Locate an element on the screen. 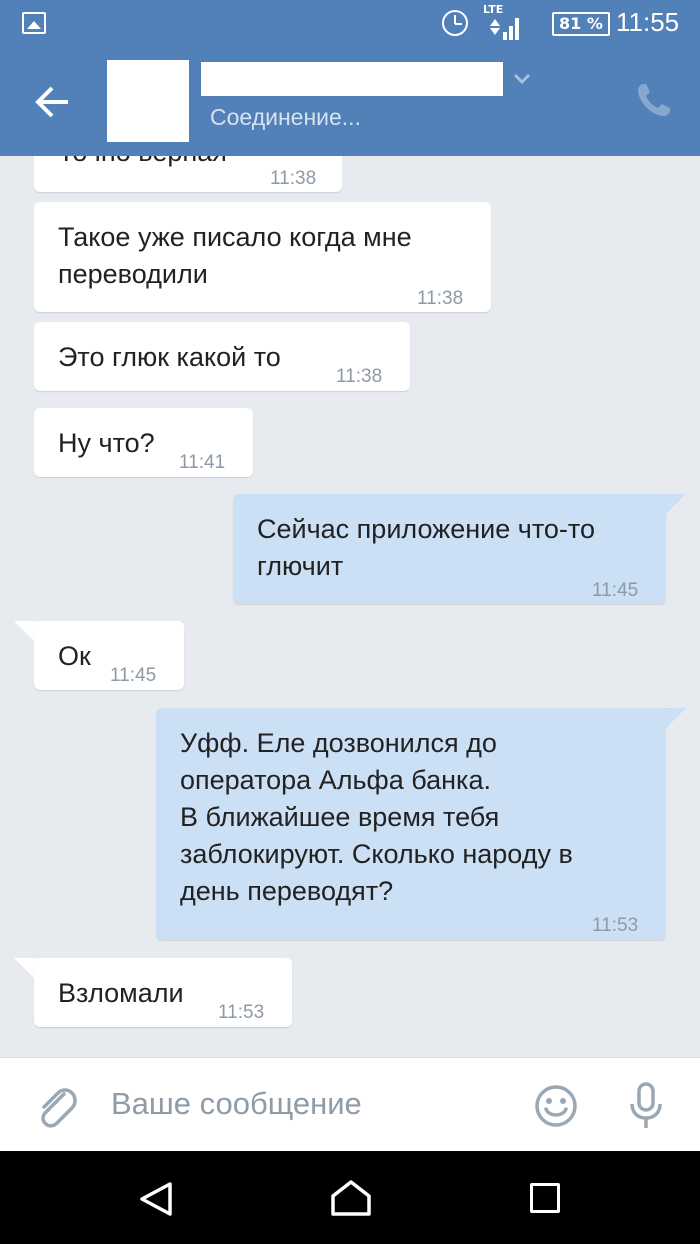  message-input: Ваше сообщение is located at coordinates (236, 1104).